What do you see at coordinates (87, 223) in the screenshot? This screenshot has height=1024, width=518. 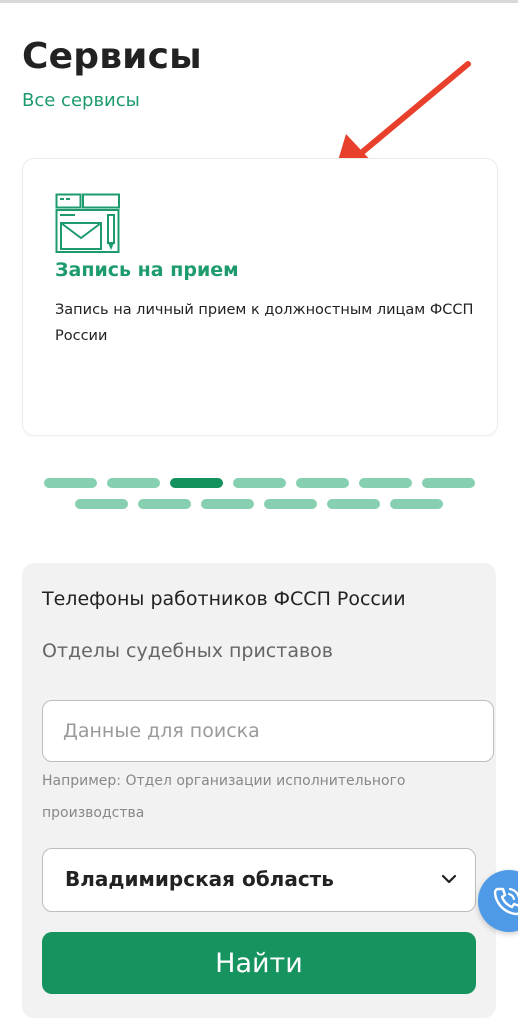 I see `appointment-icon` at bounding box center [87, 223].